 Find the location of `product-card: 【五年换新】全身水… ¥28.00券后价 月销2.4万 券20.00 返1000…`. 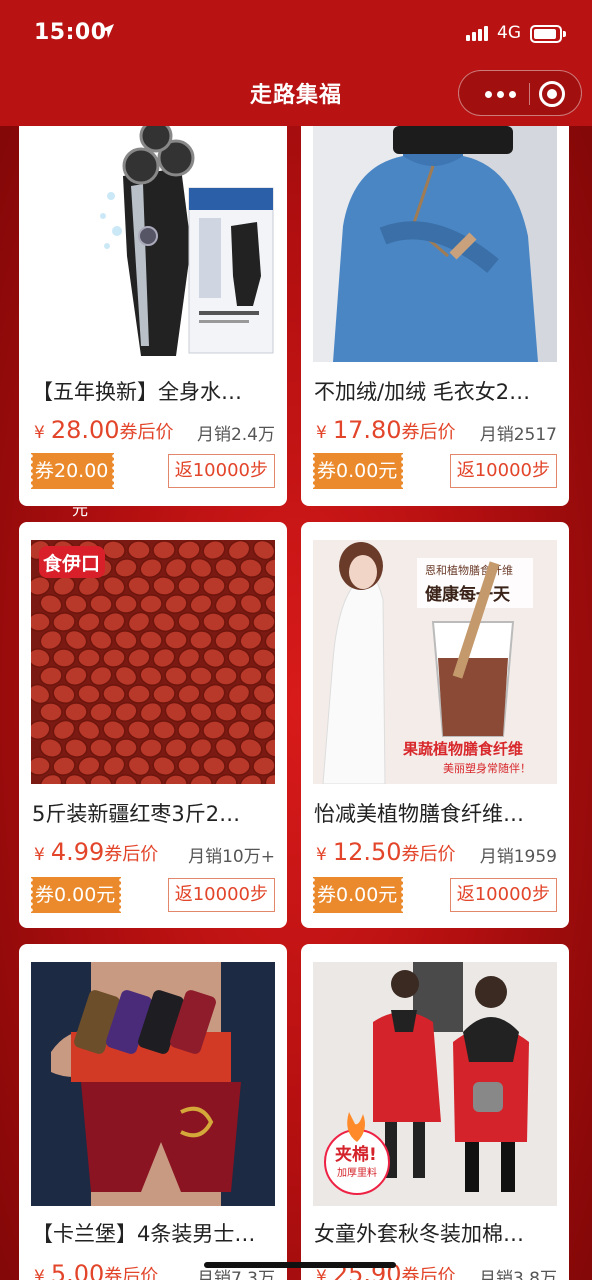

product-card: 【五年换新】全身水… ¥28.00券后价 月销2.4万 券20.00 返1000… is located at coordinates (153, 306).